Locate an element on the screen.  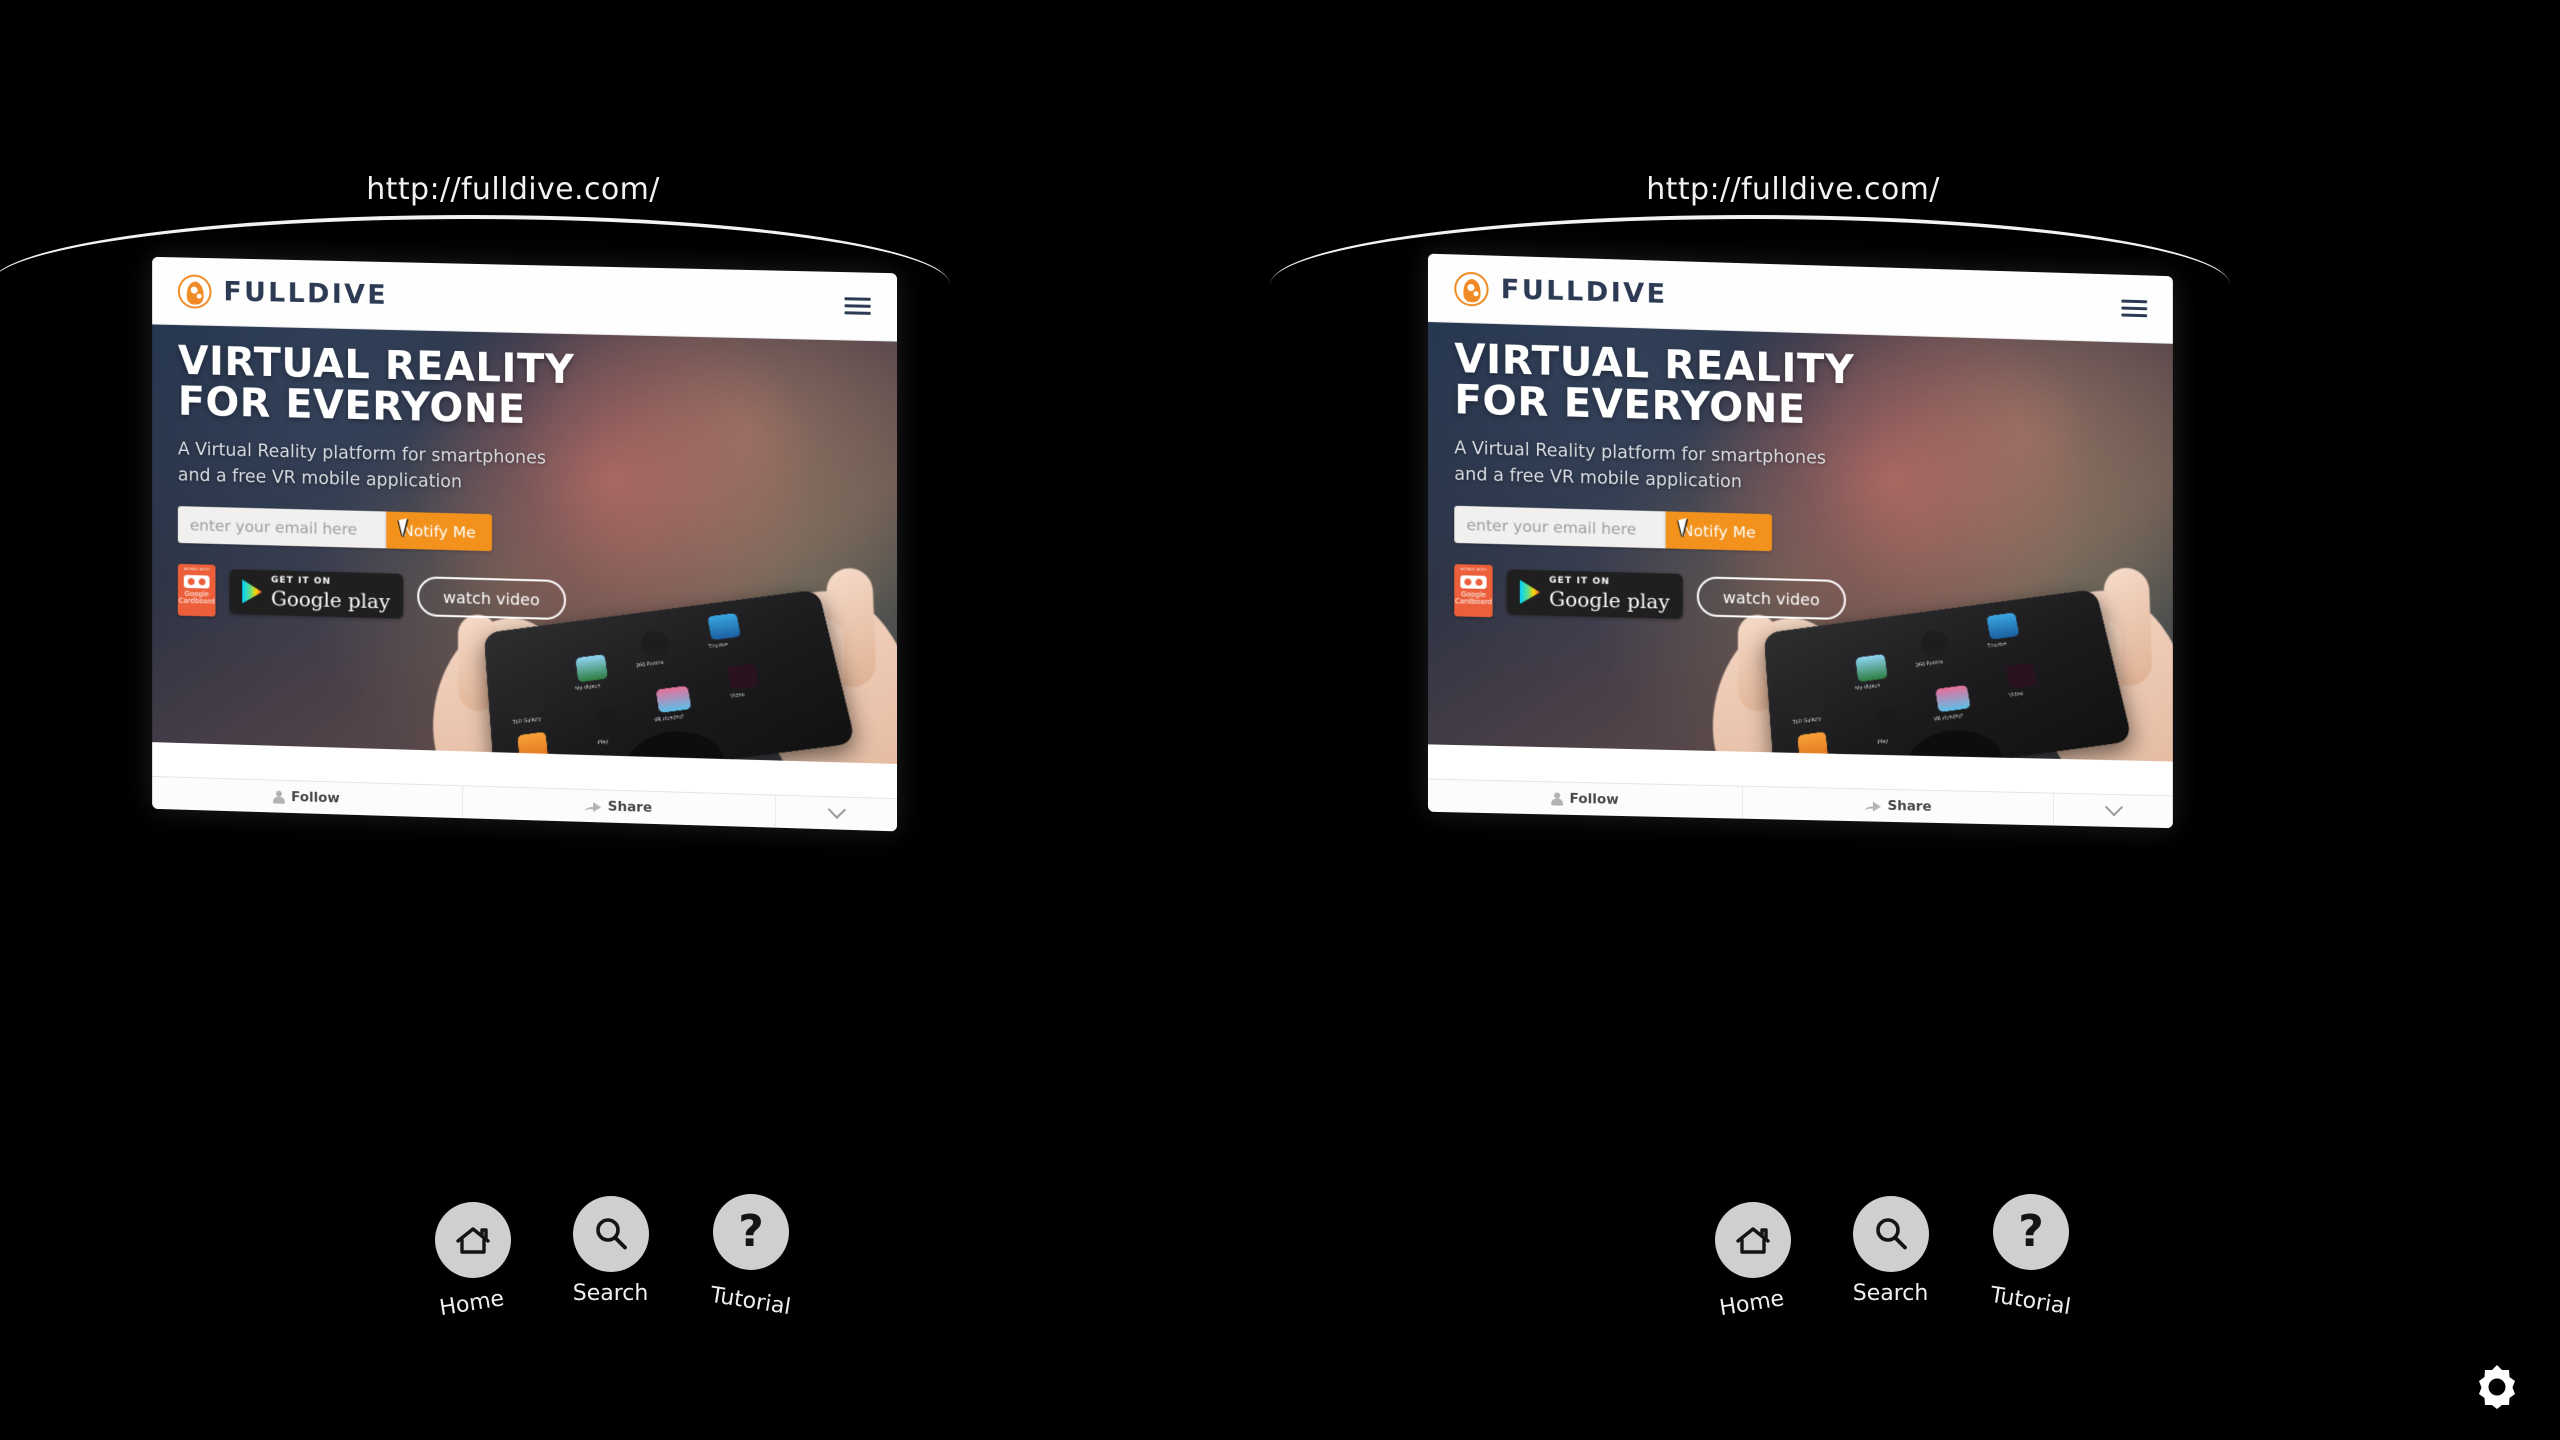
page-title: VIRTUAL REALITY FOR EVERYONE is located at coordinates (376, 385).